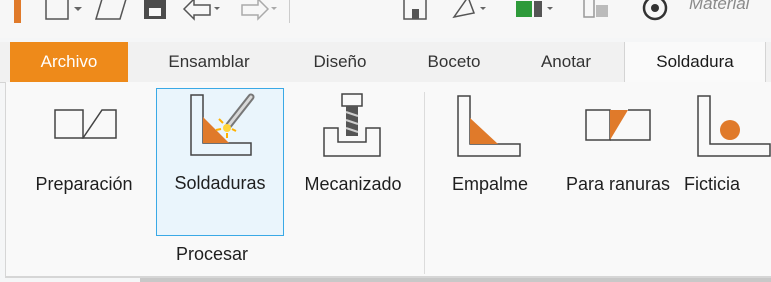 Image resolution: width=771 pixels, height=282 pixels. What do you see at coordinates (84, 184) in the screenshot?
I see `preparacion-label: Preparación` at bounding box center [84, 184].